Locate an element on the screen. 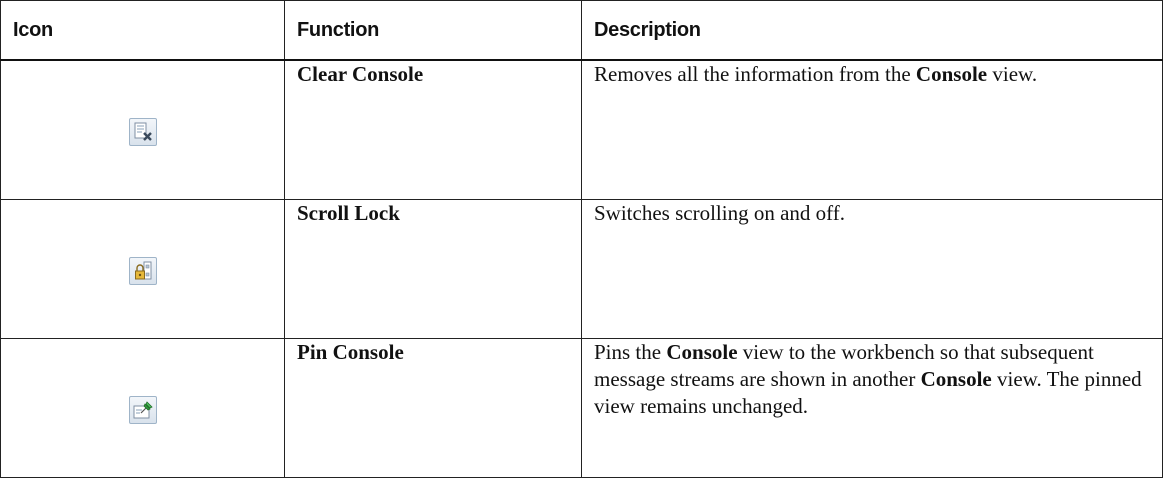 This screenshot has width=1163, height=478. scroll-lock-icon is located at coordinates (142, 270).